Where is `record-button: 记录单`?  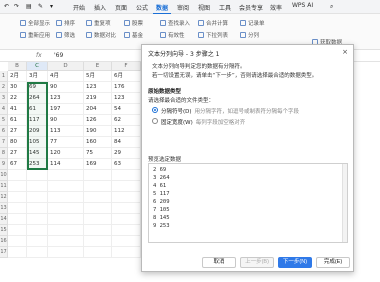 record-button: 记录单 is located at coordinates (252, 23).